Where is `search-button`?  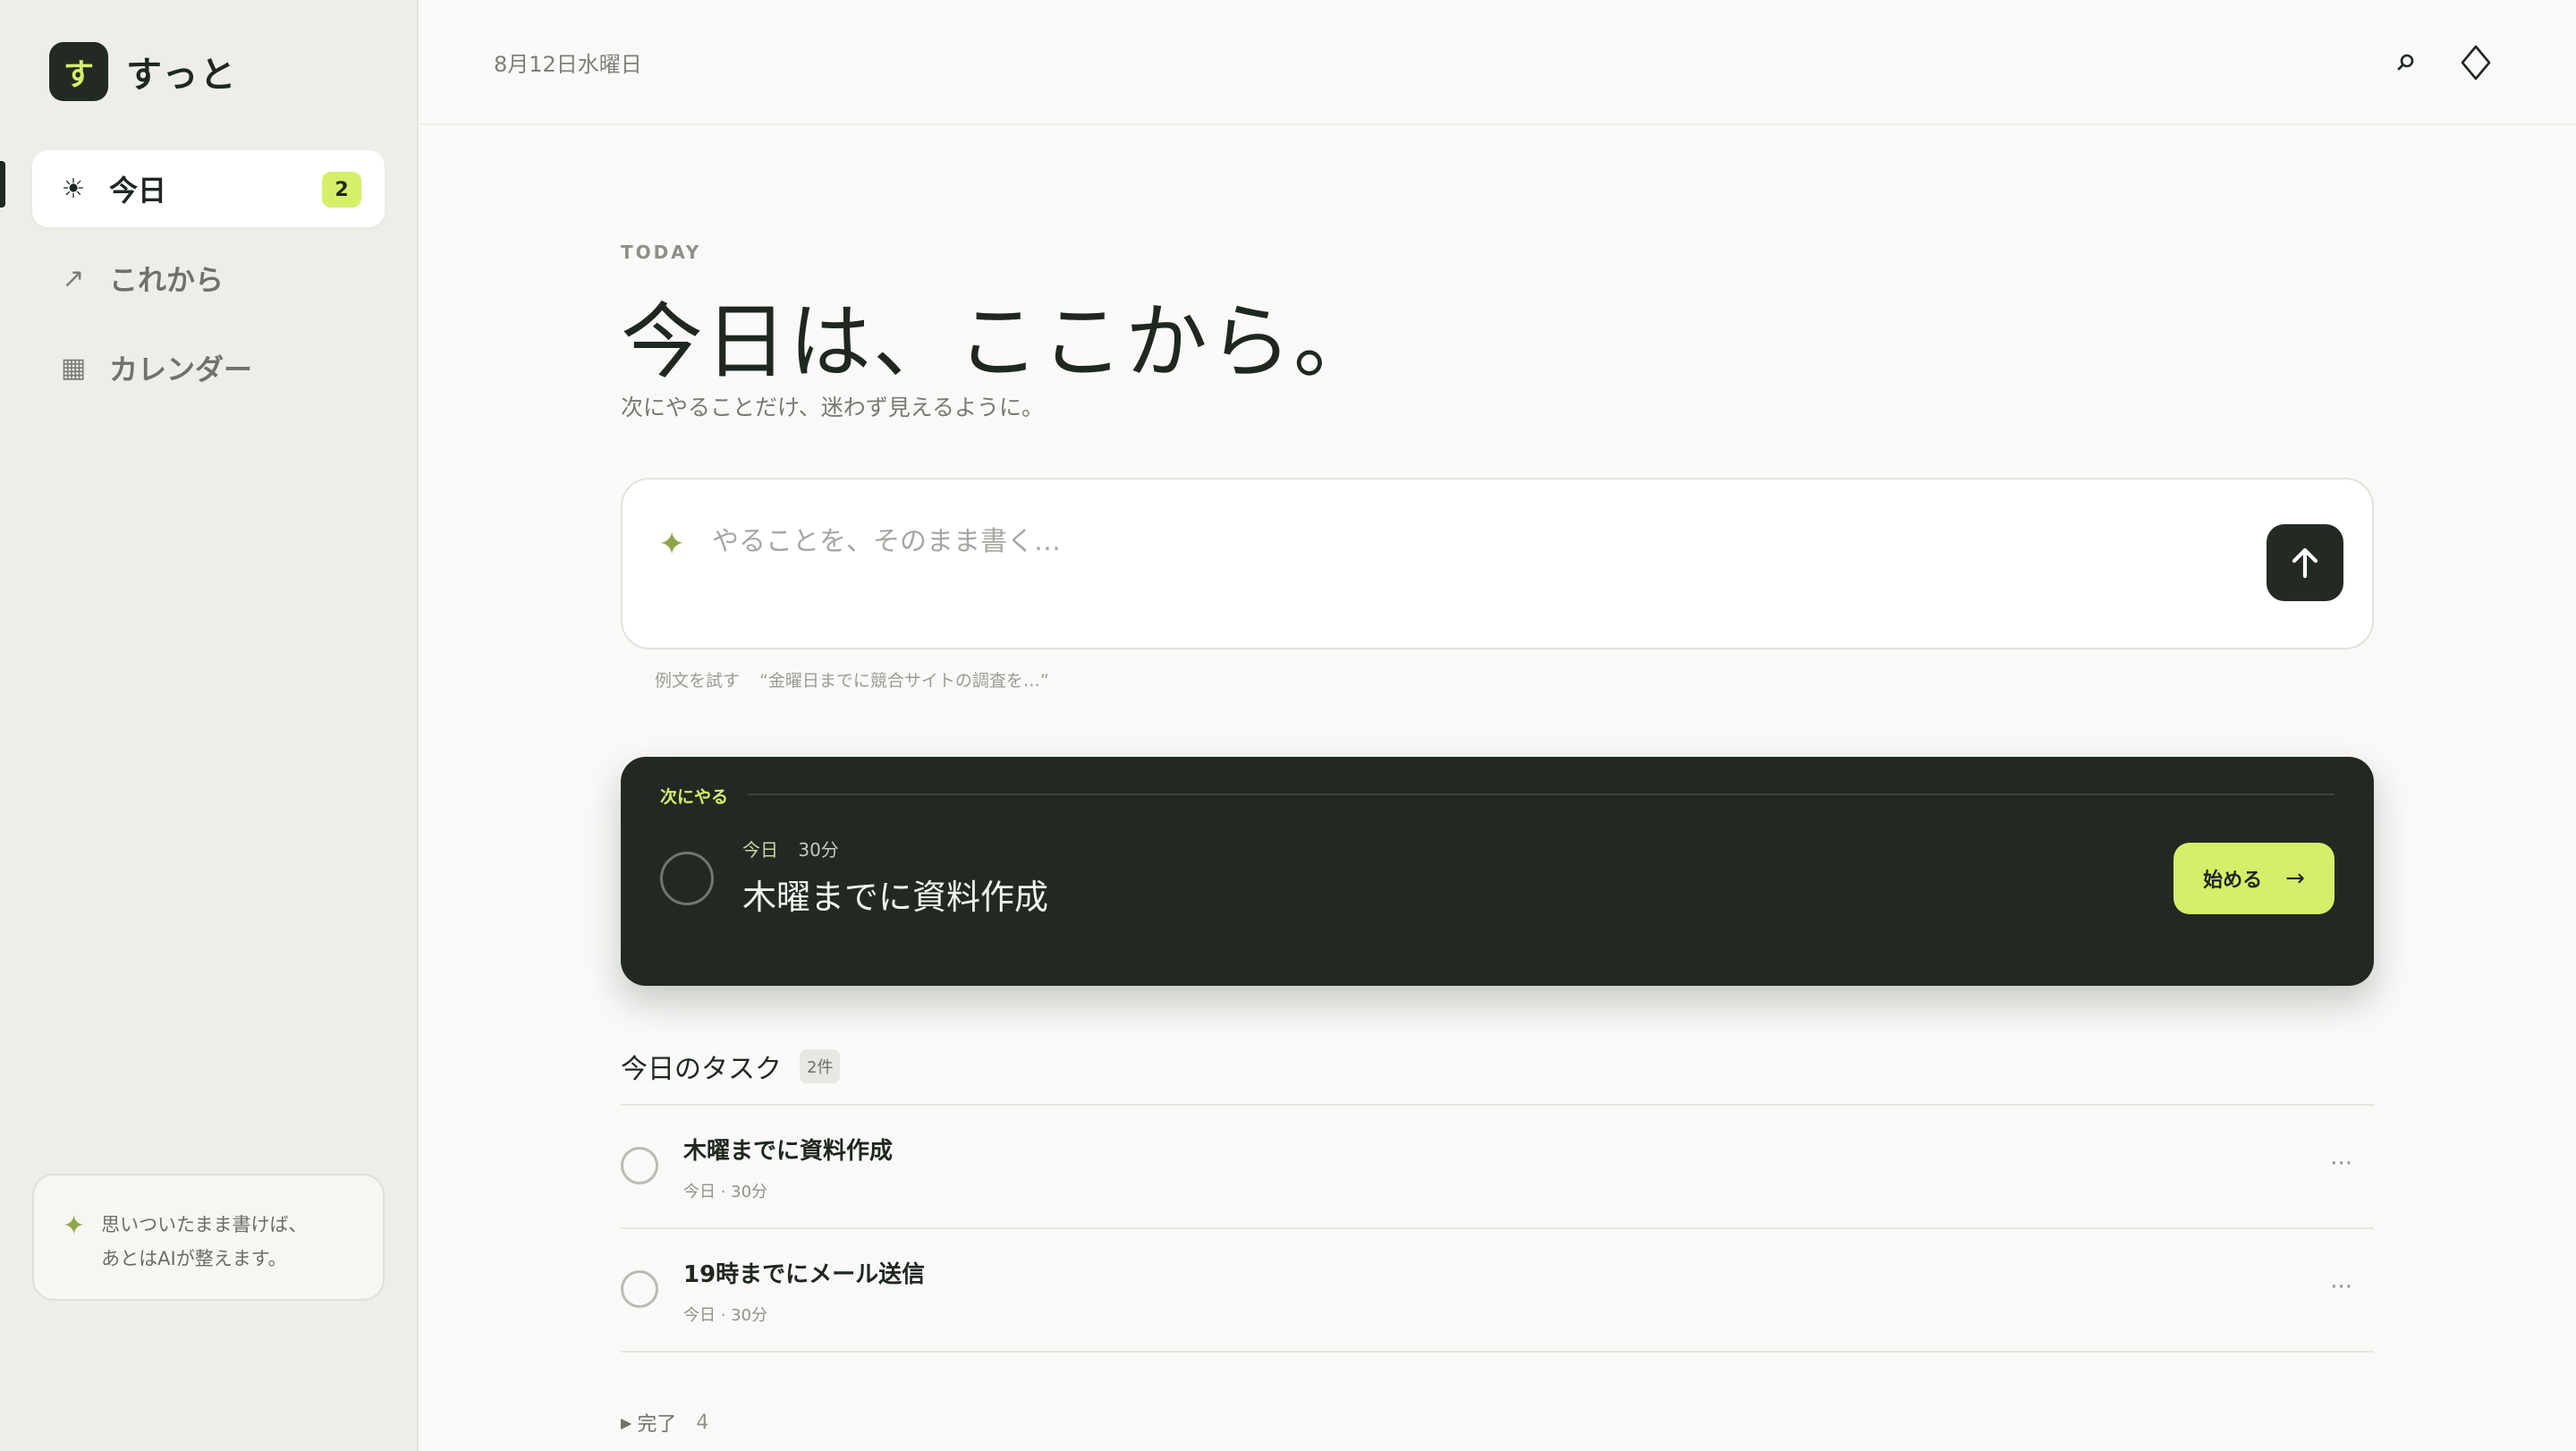 search-button is located at coordinates (2406, 63).